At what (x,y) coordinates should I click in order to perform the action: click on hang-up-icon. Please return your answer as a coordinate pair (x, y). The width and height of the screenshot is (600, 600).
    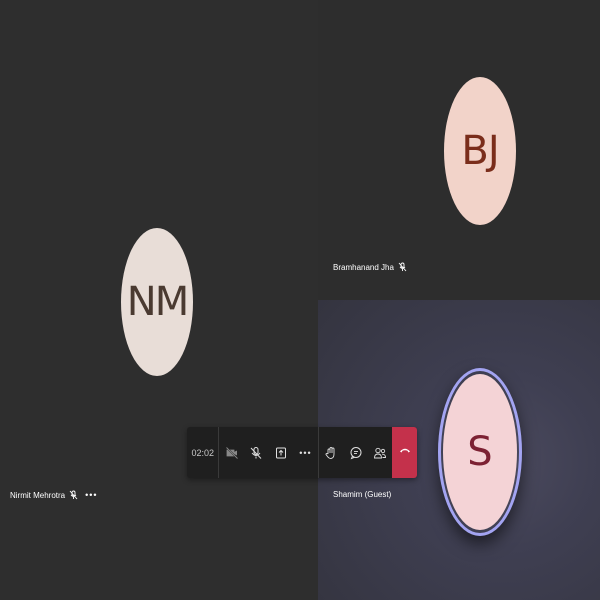
    Looking at the image, I should click on (405, 452).